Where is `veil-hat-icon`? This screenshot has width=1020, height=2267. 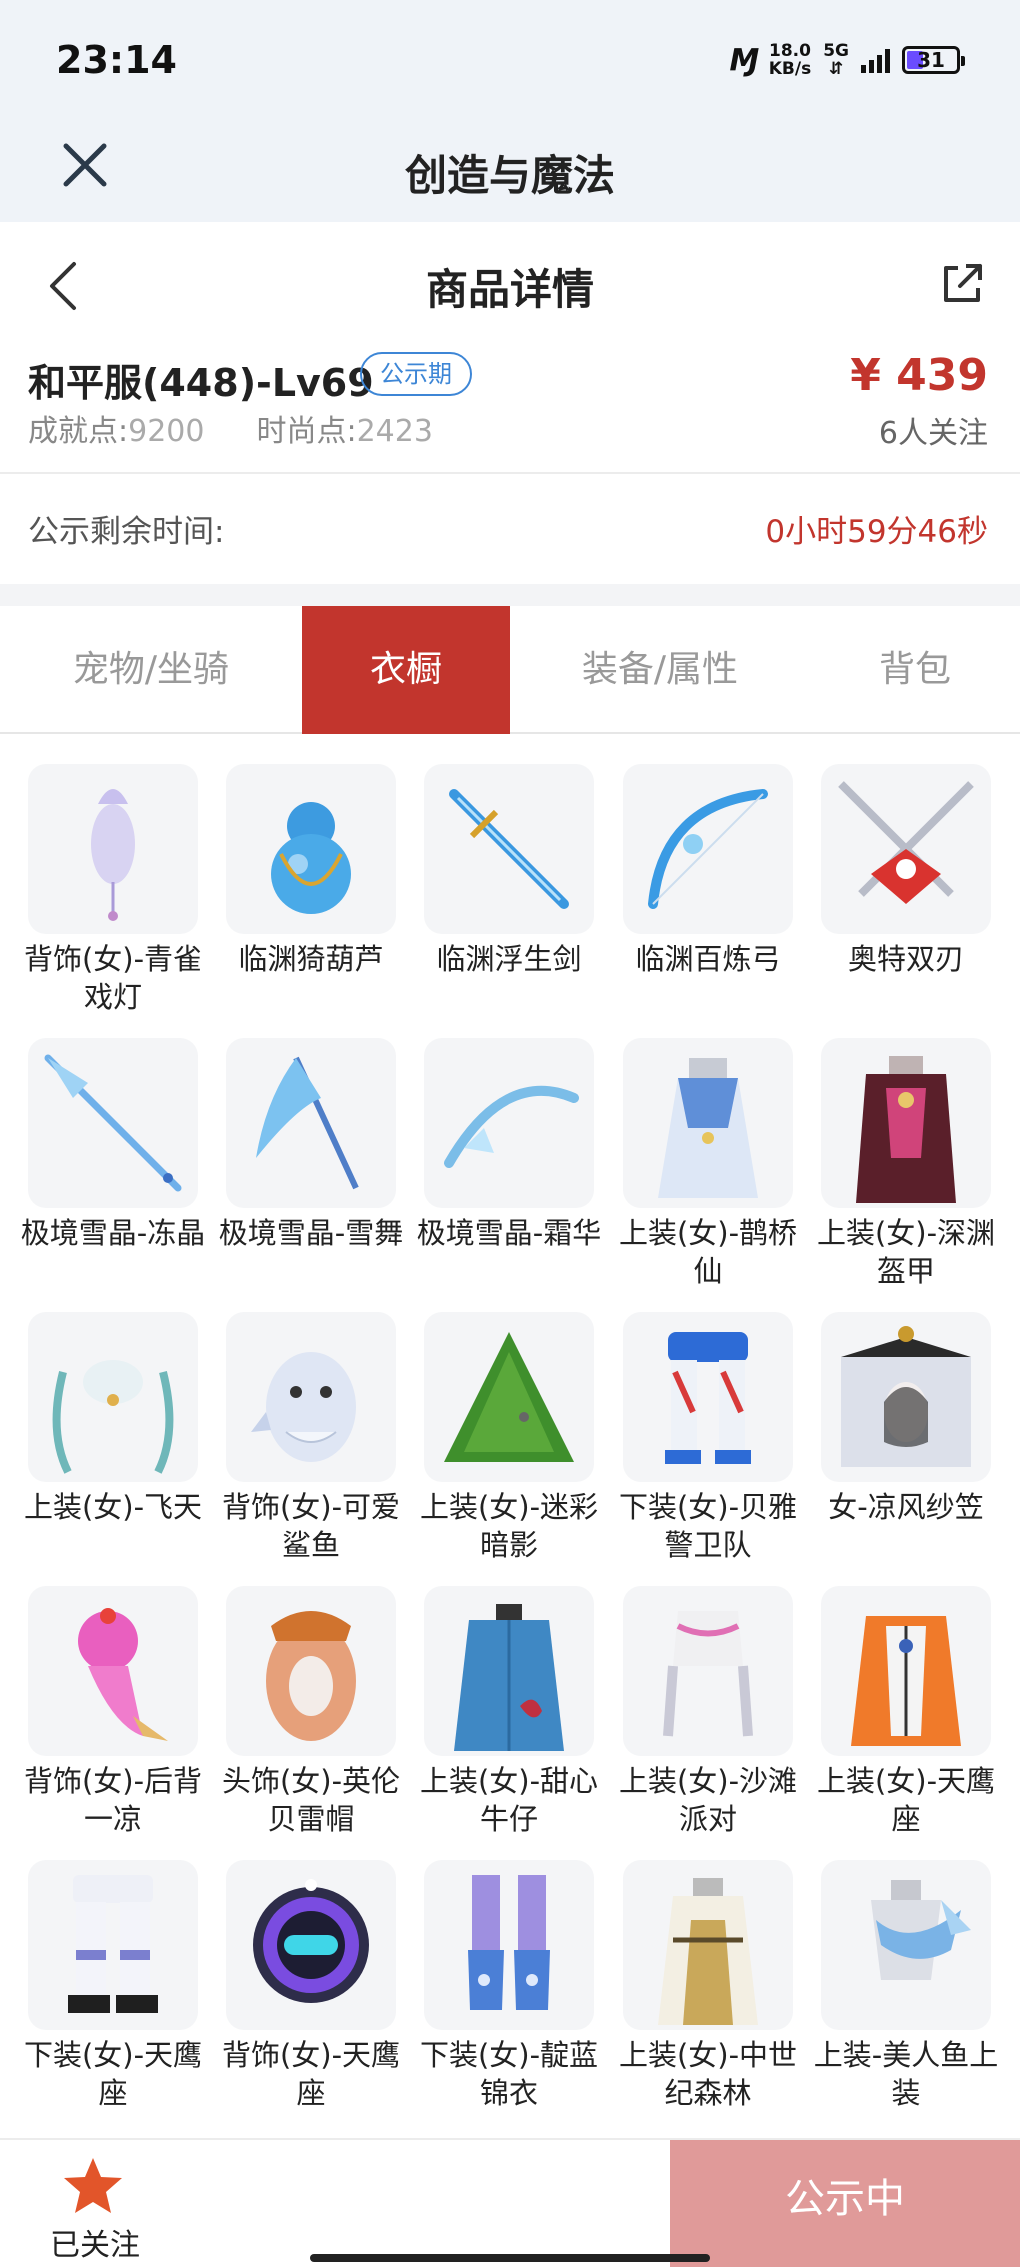 veil-hat-icon is located at coordinates (906, 1397).